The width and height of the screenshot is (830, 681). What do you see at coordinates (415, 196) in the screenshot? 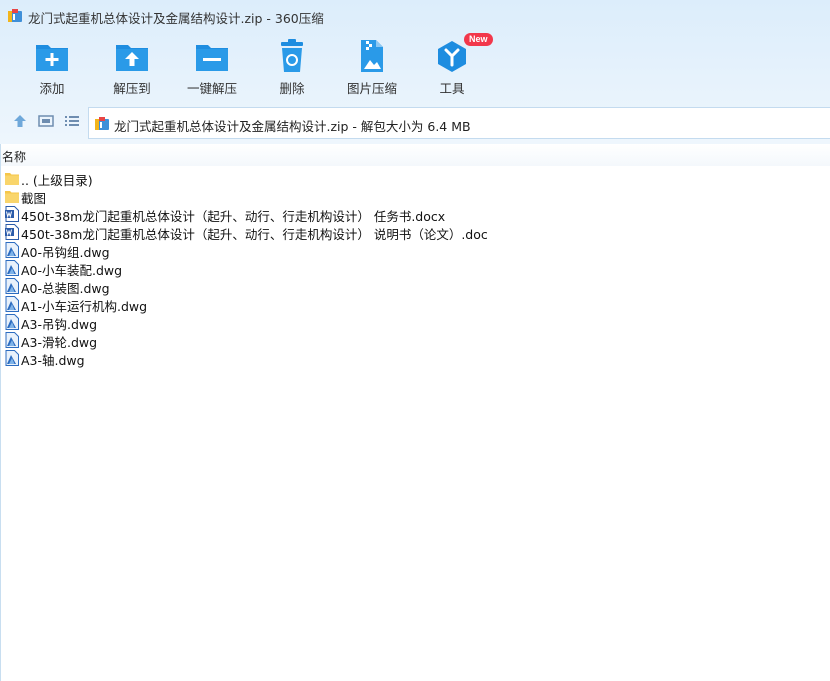
I see `list-item: 截图` at bounding box center [415, 196].